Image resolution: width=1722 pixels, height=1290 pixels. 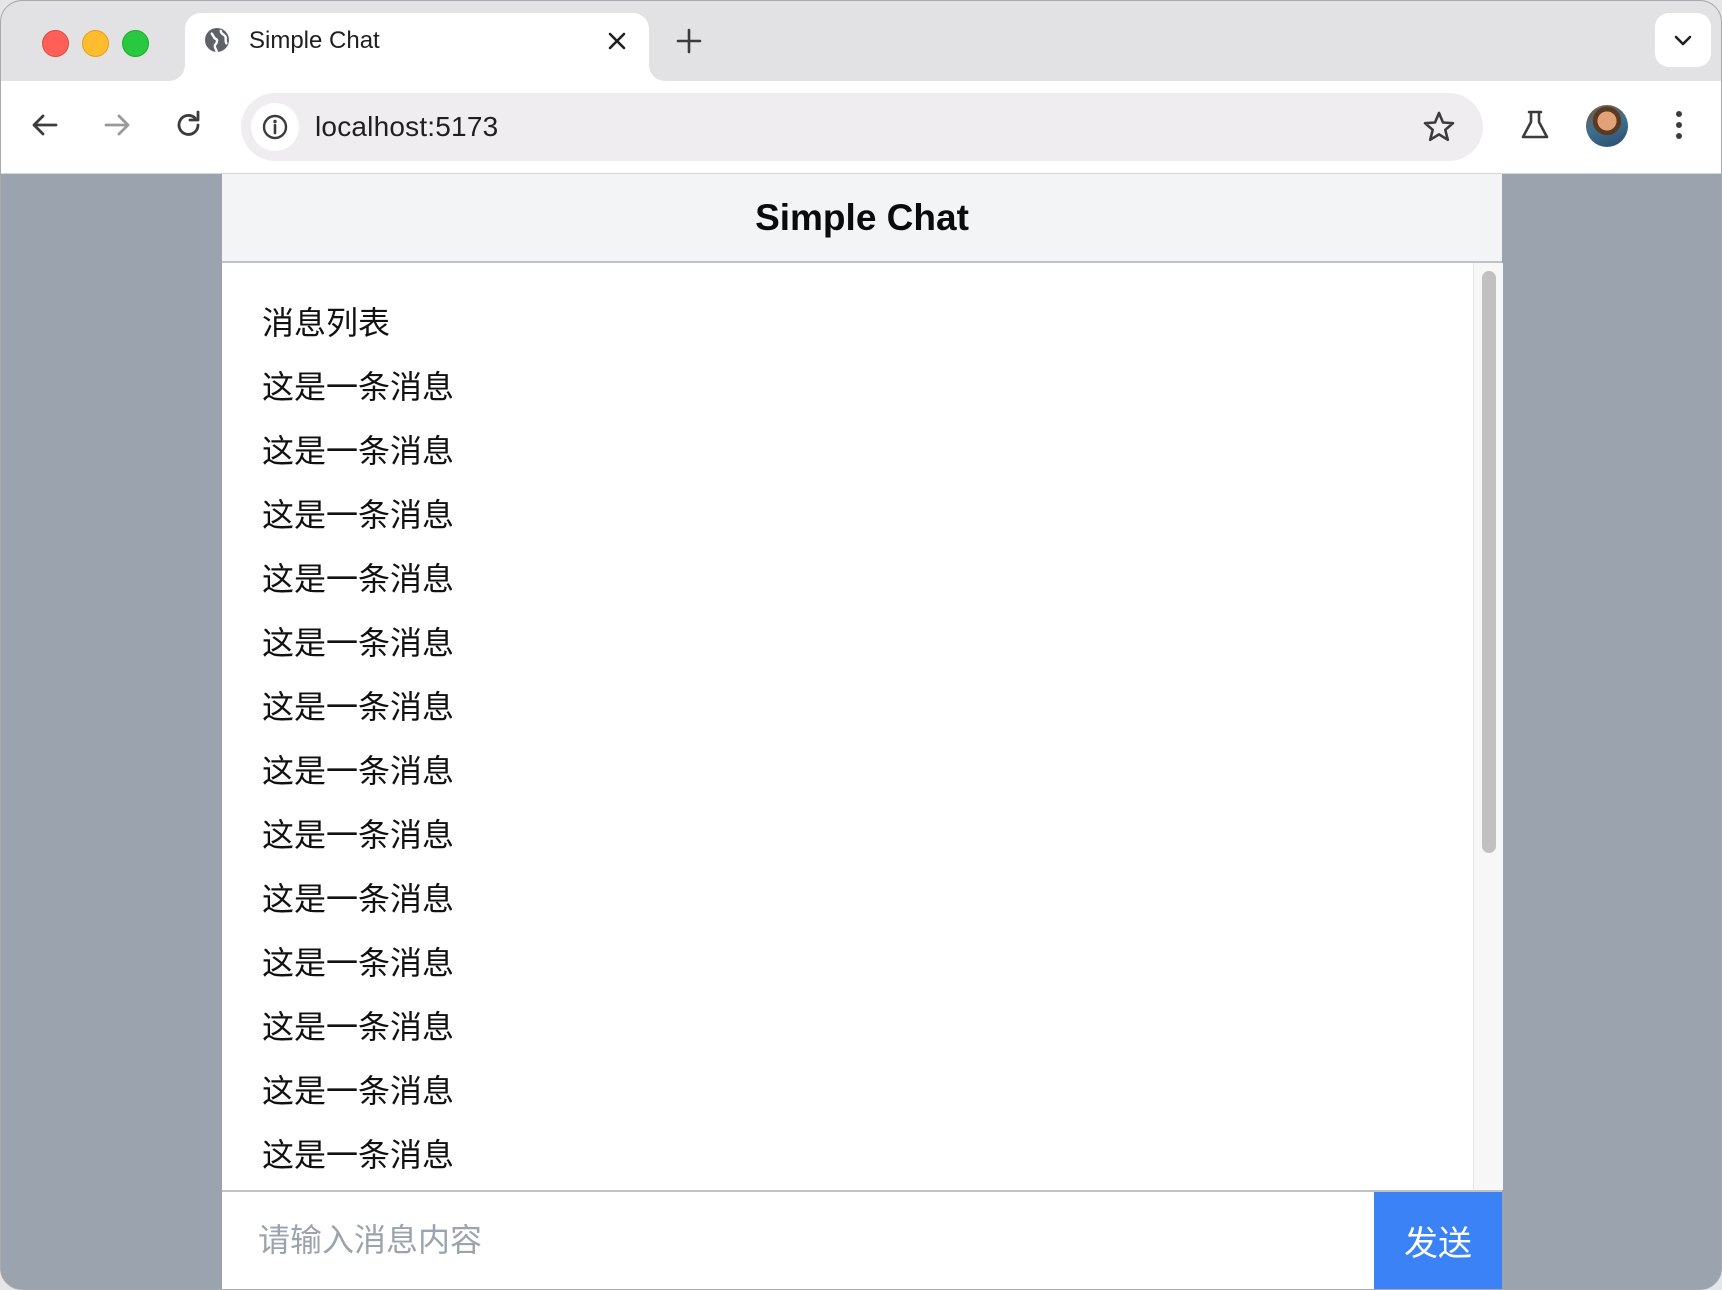 I want to click on tab-search-button, so click(x=1683, y=40).